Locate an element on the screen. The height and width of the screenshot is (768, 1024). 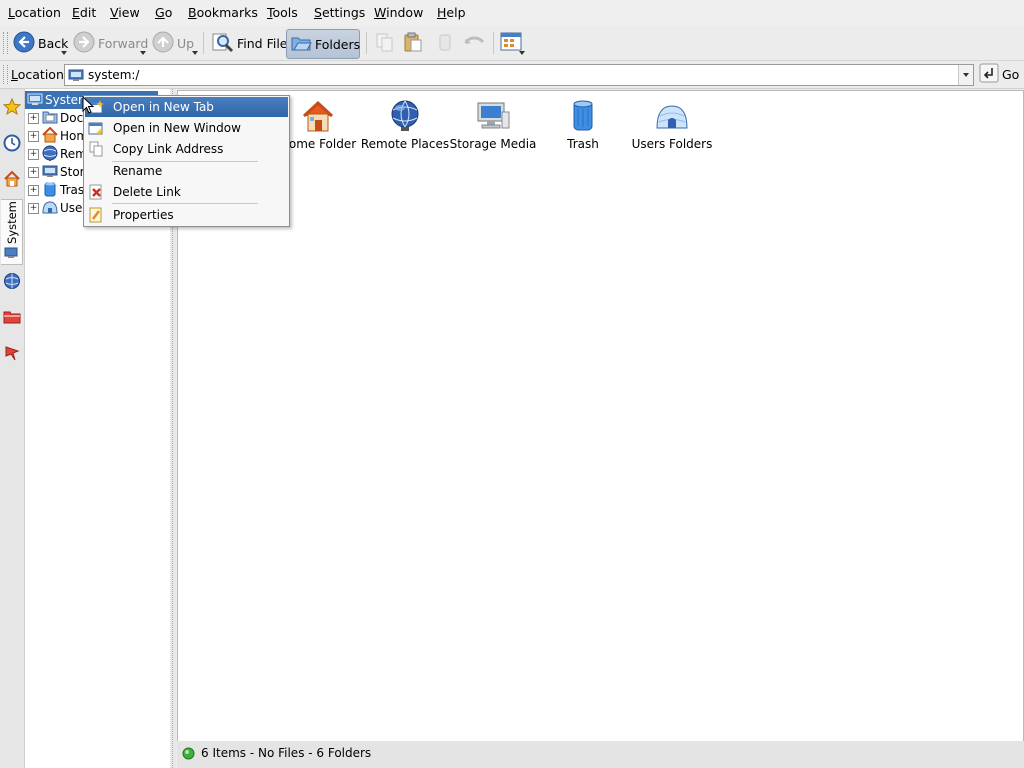
item-trash: Trash is located at coordinates (583, 121).